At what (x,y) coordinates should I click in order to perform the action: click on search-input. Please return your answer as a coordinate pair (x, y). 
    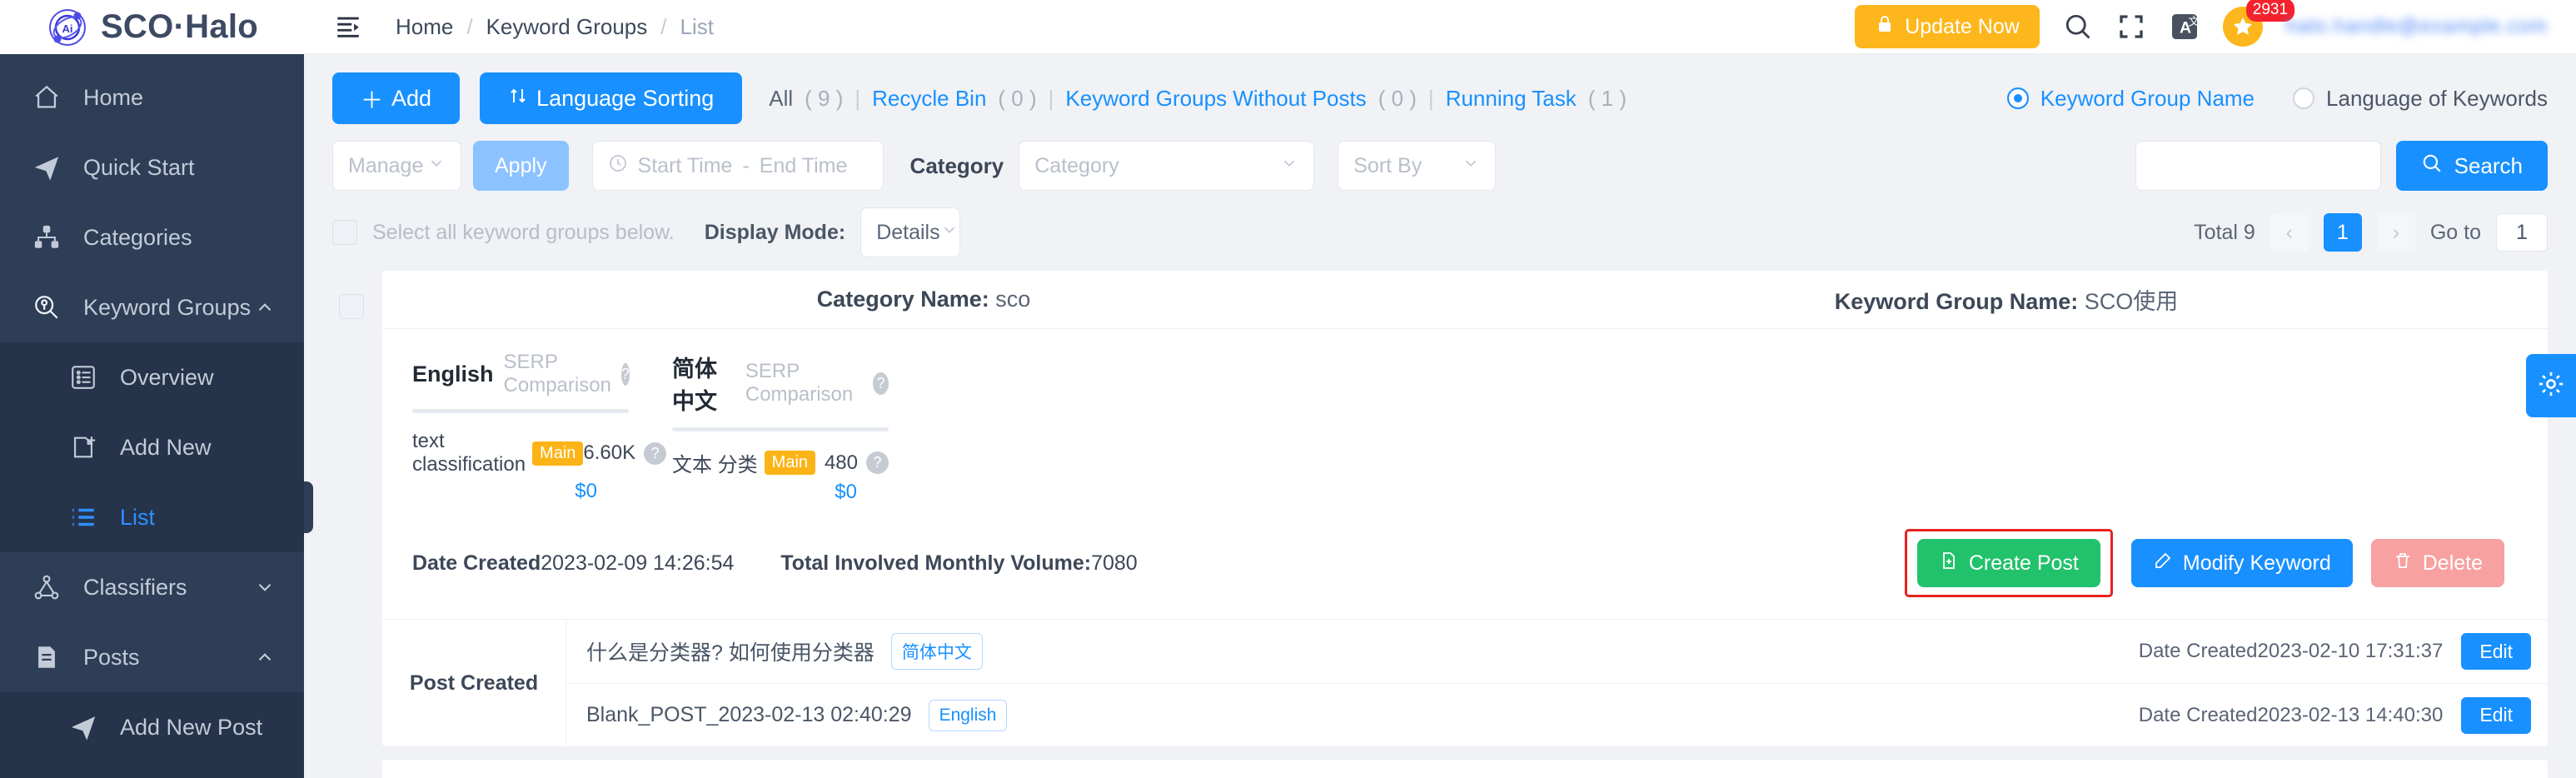
    Looking at the image, I should click on (2258, 166).